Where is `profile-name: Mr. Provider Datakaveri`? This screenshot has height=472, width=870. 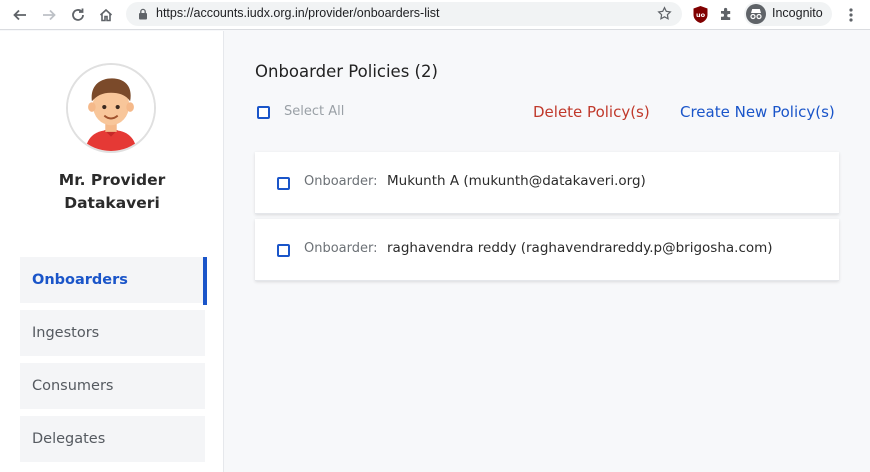
profile-name: Mr. Provider Datakaveri is located at coordinates (112, 192).